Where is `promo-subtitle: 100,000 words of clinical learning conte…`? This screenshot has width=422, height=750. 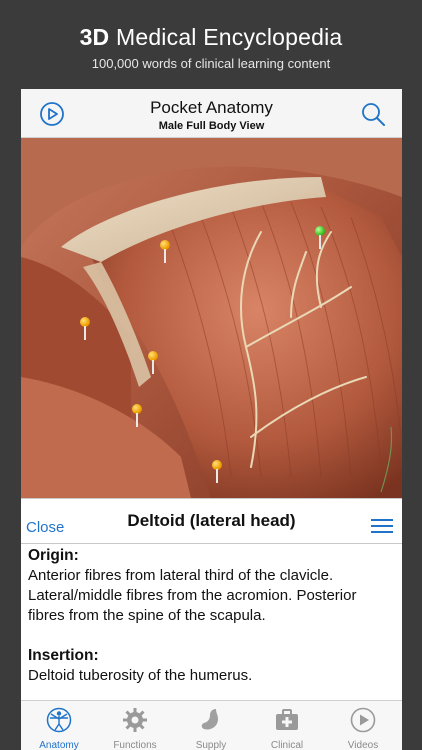 promo-subtitle: 100,000 words of clinical learning conte… is located at coordinates (211, 63).